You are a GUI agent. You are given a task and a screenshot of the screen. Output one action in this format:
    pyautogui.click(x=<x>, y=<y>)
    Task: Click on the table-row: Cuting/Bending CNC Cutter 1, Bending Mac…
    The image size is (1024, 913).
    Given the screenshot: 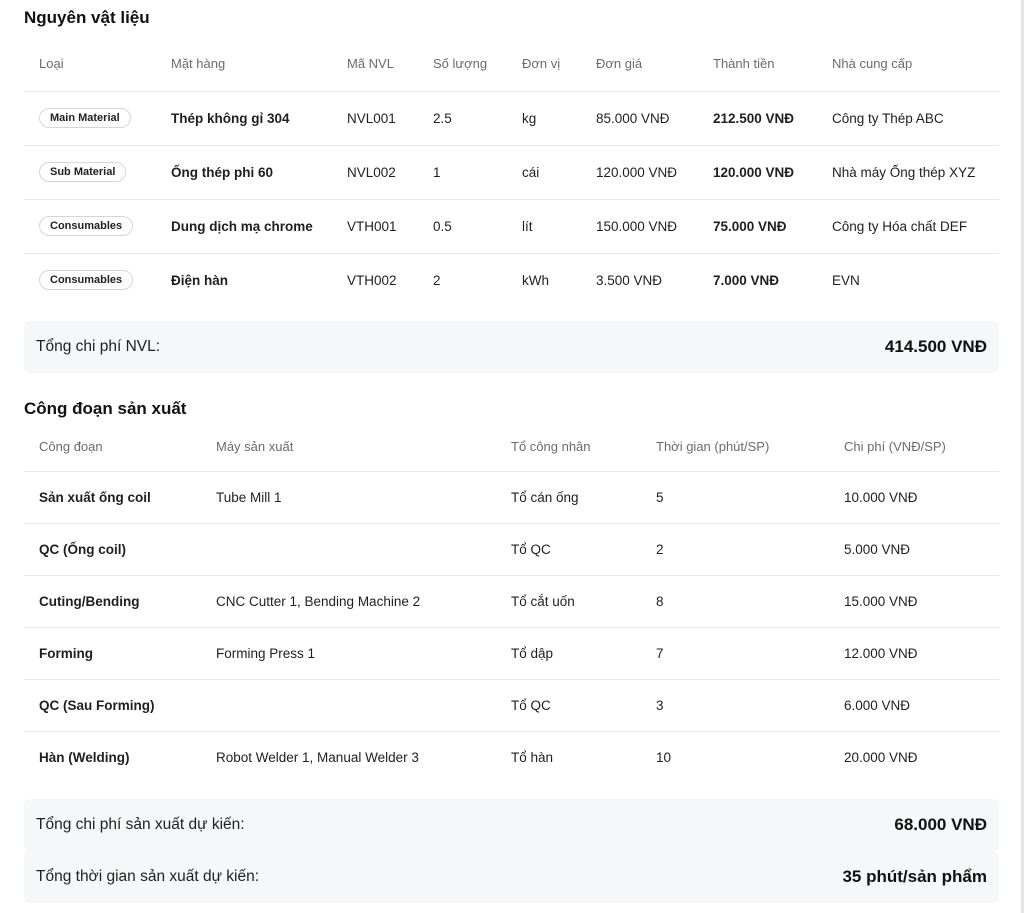 What is the action you would take?
    pyautogui.click(x=511, y=600)
    